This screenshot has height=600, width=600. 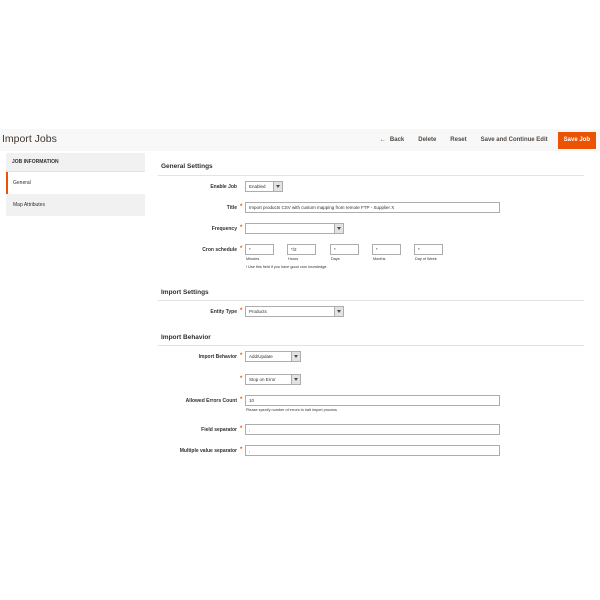 What do you see at coordinates (382, 140) in the screenshot?
I see `back-arrow-icon: ←` at bounding box center [382, 140].